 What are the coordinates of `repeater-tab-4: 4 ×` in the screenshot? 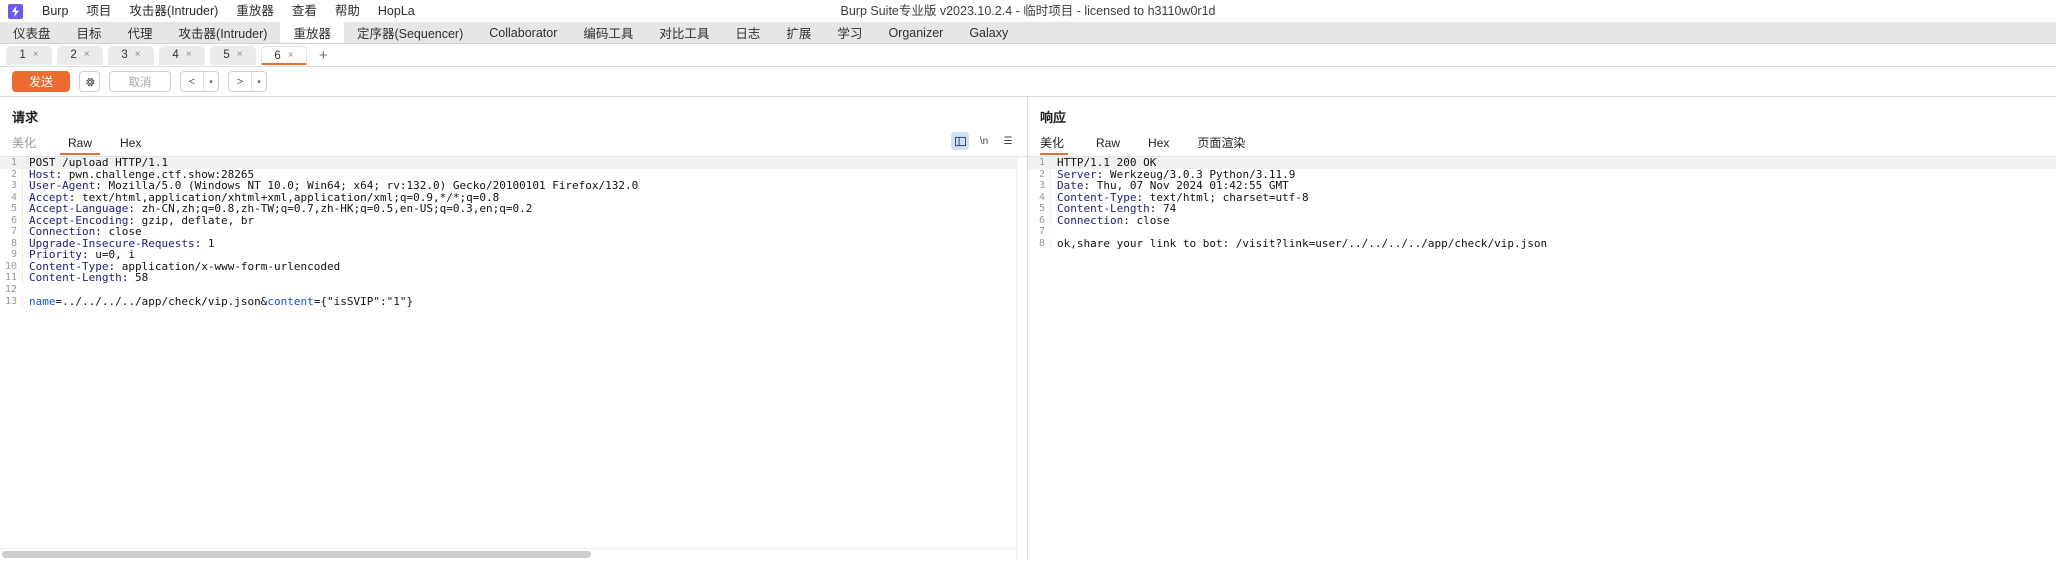 It's located at (182, 55).